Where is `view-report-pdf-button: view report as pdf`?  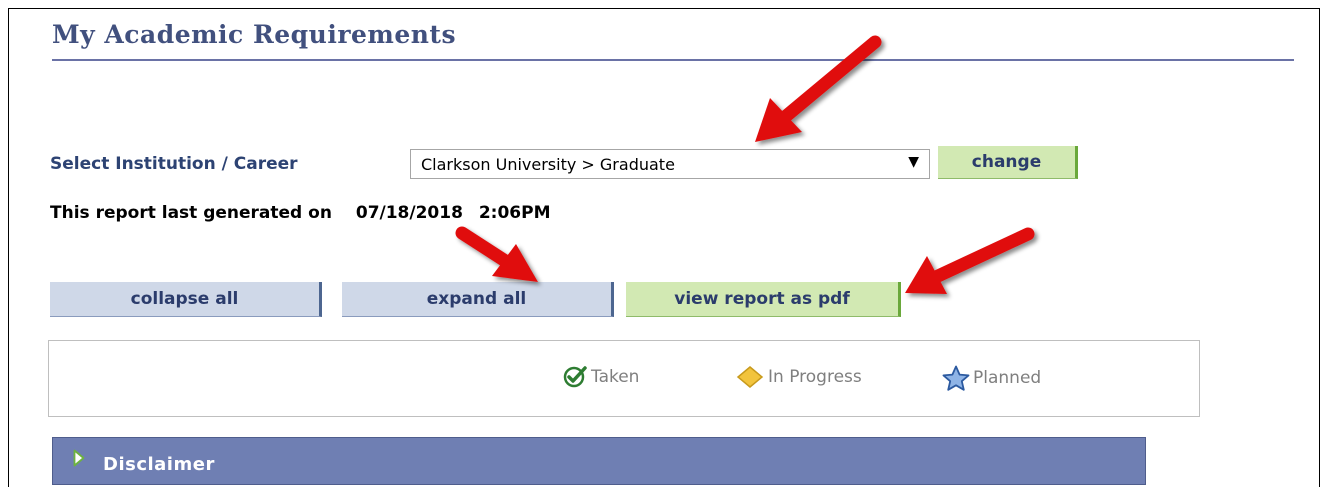
view-report-pdf-button: view report as pdf is located at coordinates (763, 299).